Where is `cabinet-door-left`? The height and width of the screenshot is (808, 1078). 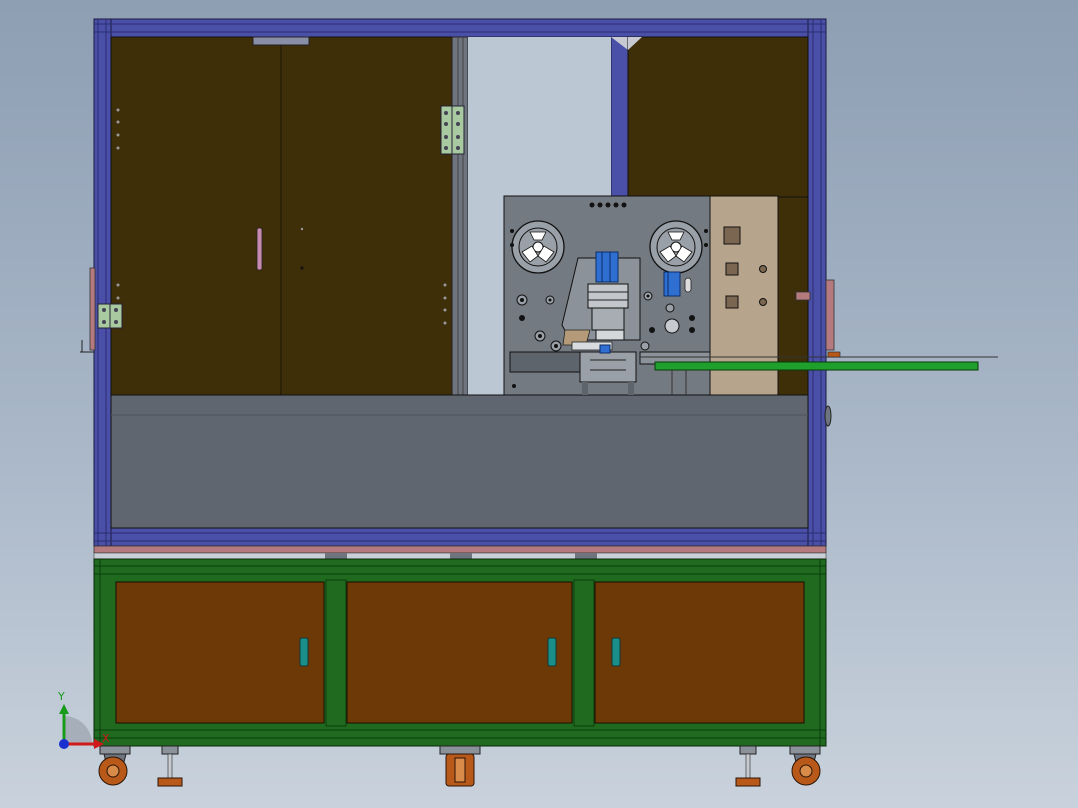 cabinet-door-left is located at coordinates (220, 652).